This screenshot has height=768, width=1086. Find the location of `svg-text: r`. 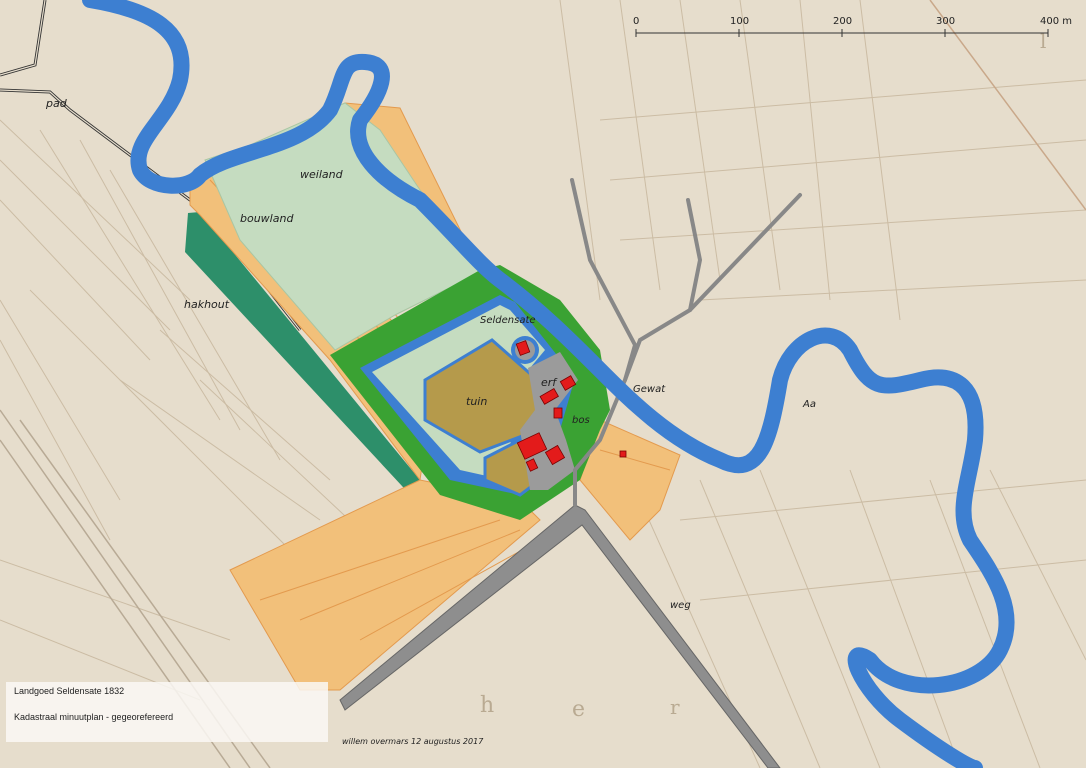

svg-text: r is located at coordinates (675, 707).